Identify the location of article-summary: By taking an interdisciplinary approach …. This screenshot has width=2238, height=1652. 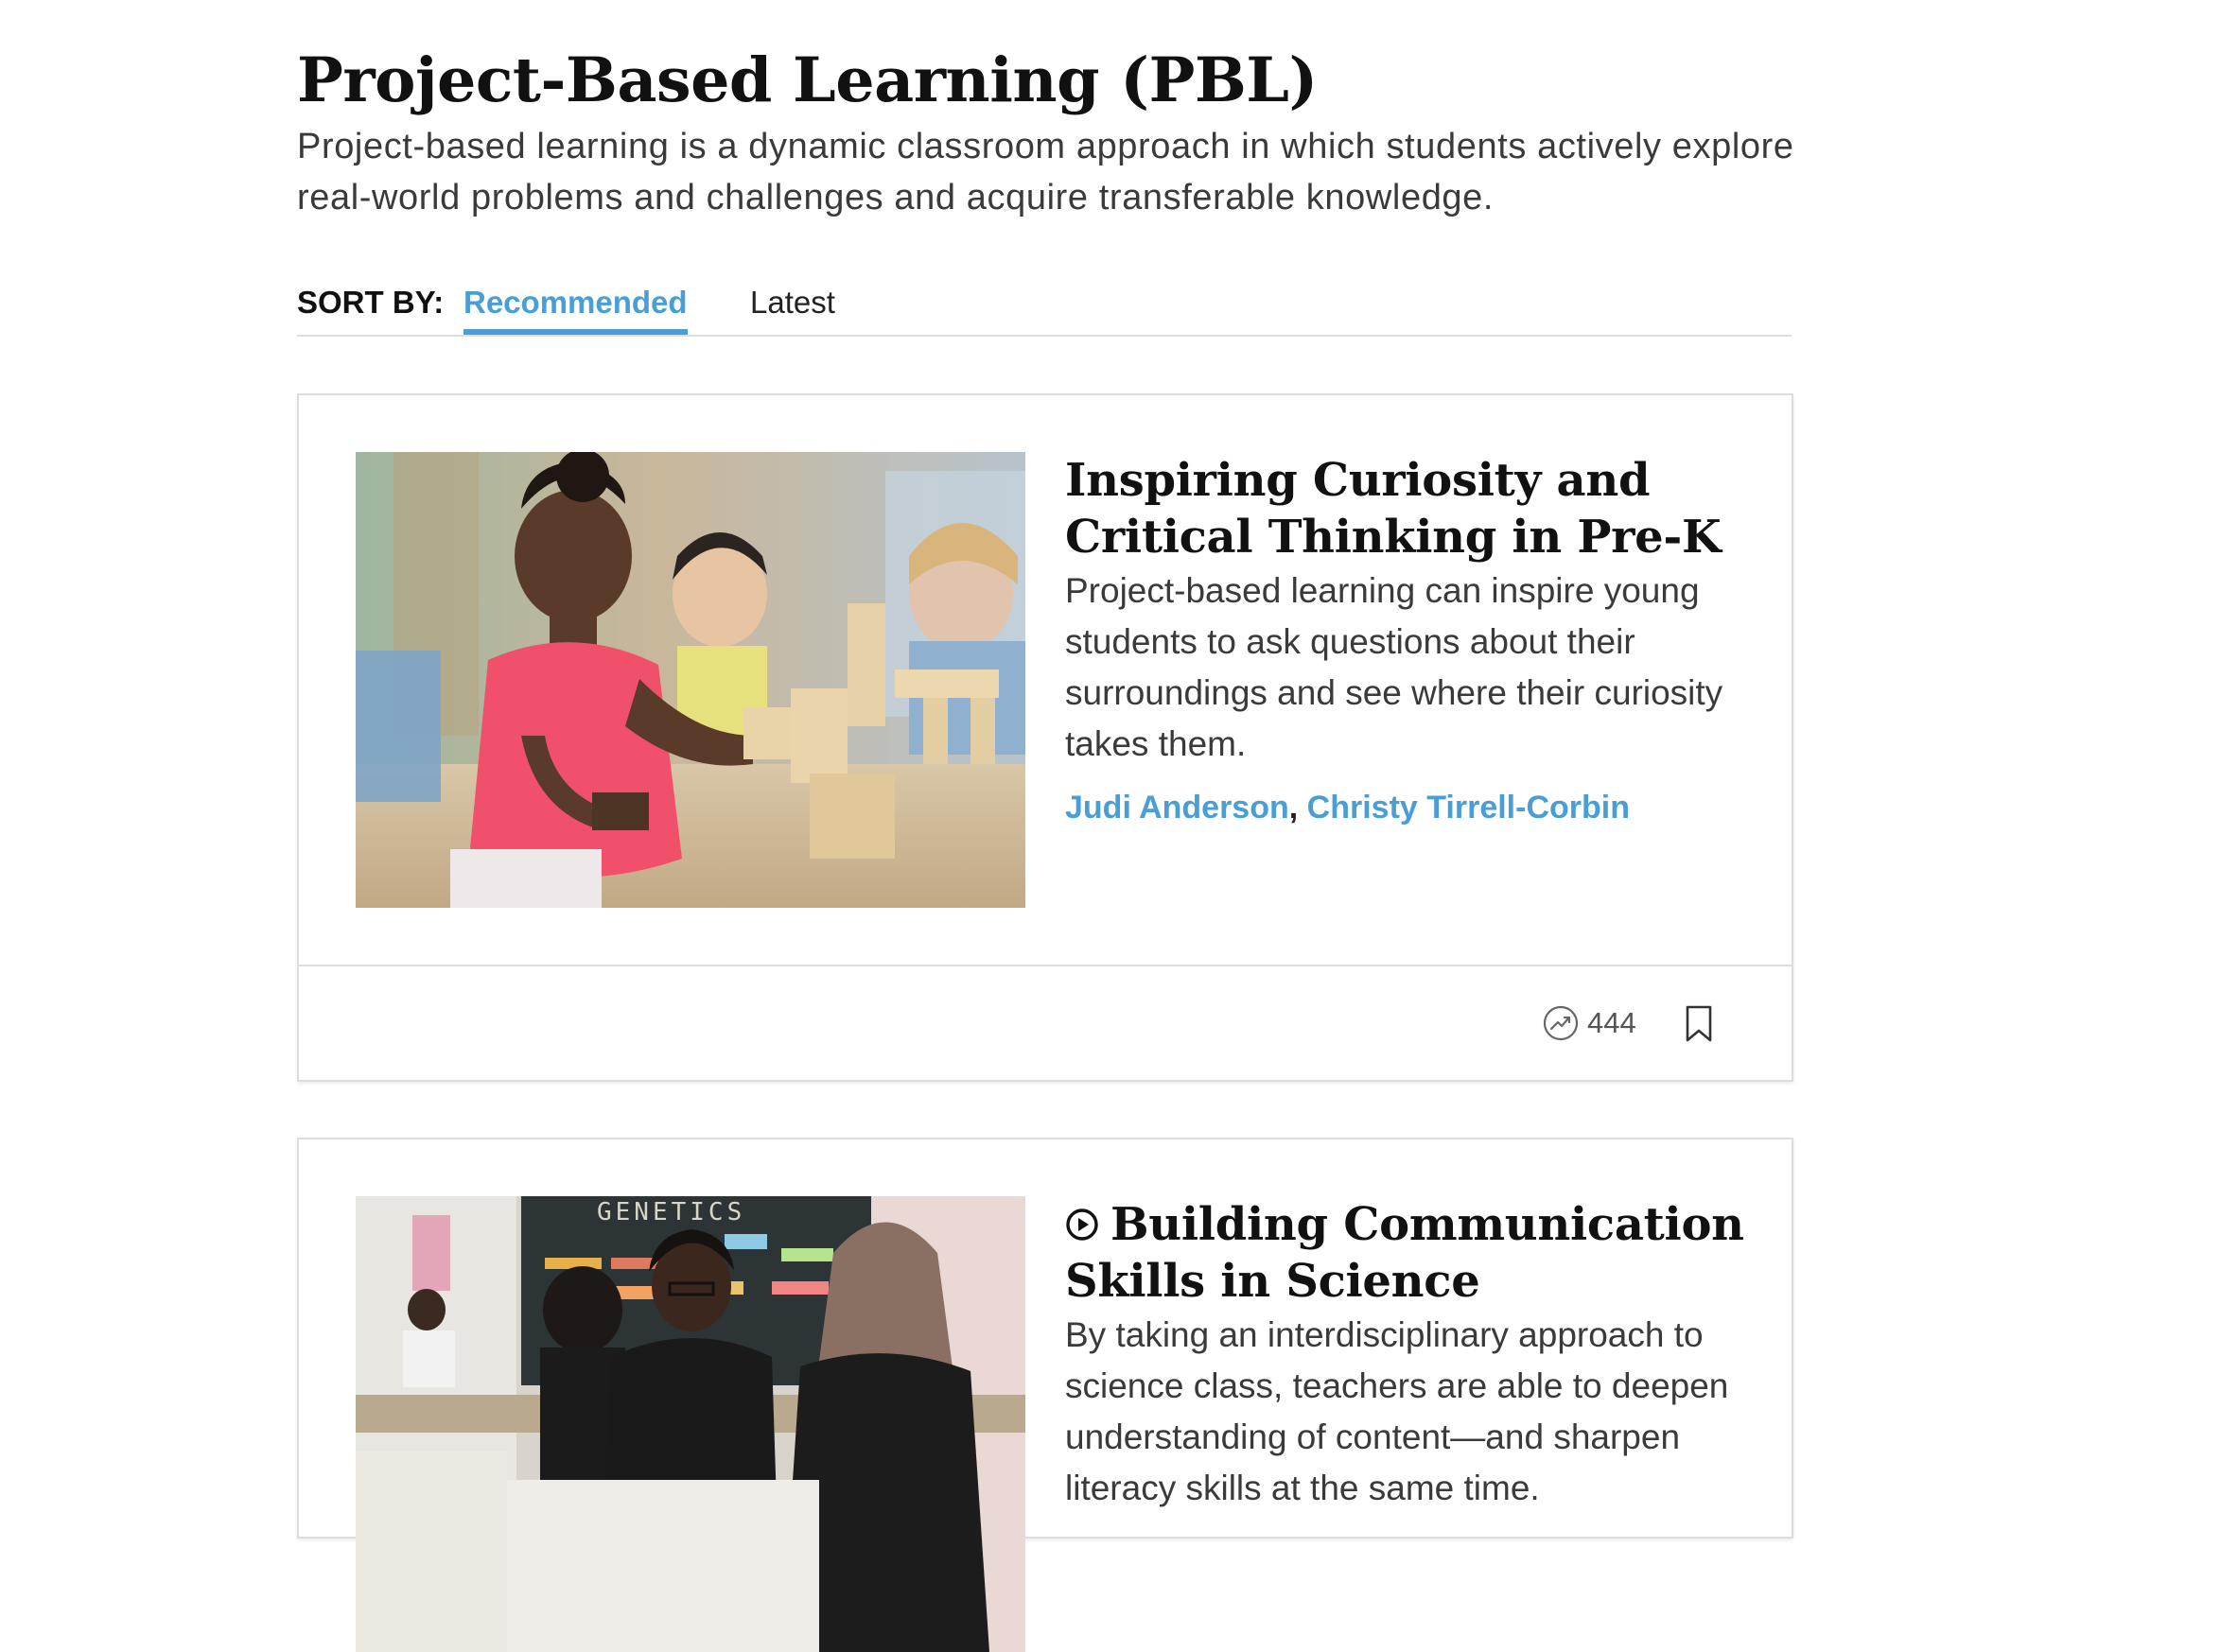
(1397, 1411).